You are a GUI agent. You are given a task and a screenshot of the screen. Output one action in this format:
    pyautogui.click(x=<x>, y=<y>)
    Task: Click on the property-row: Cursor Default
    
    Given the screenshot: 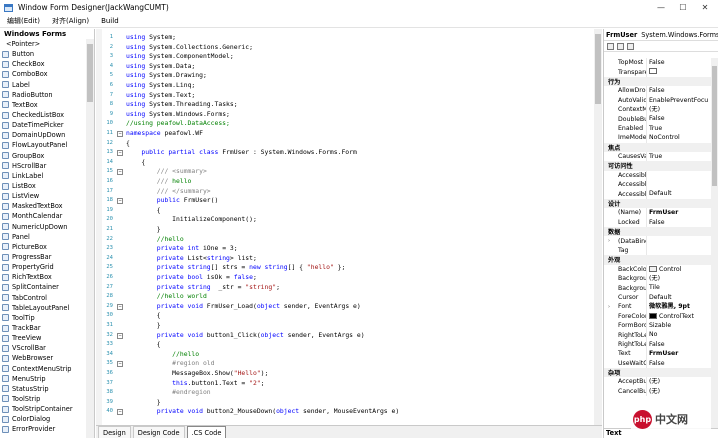 What is the action you would take?
    pyautogui.click(x=658, y=297)
    